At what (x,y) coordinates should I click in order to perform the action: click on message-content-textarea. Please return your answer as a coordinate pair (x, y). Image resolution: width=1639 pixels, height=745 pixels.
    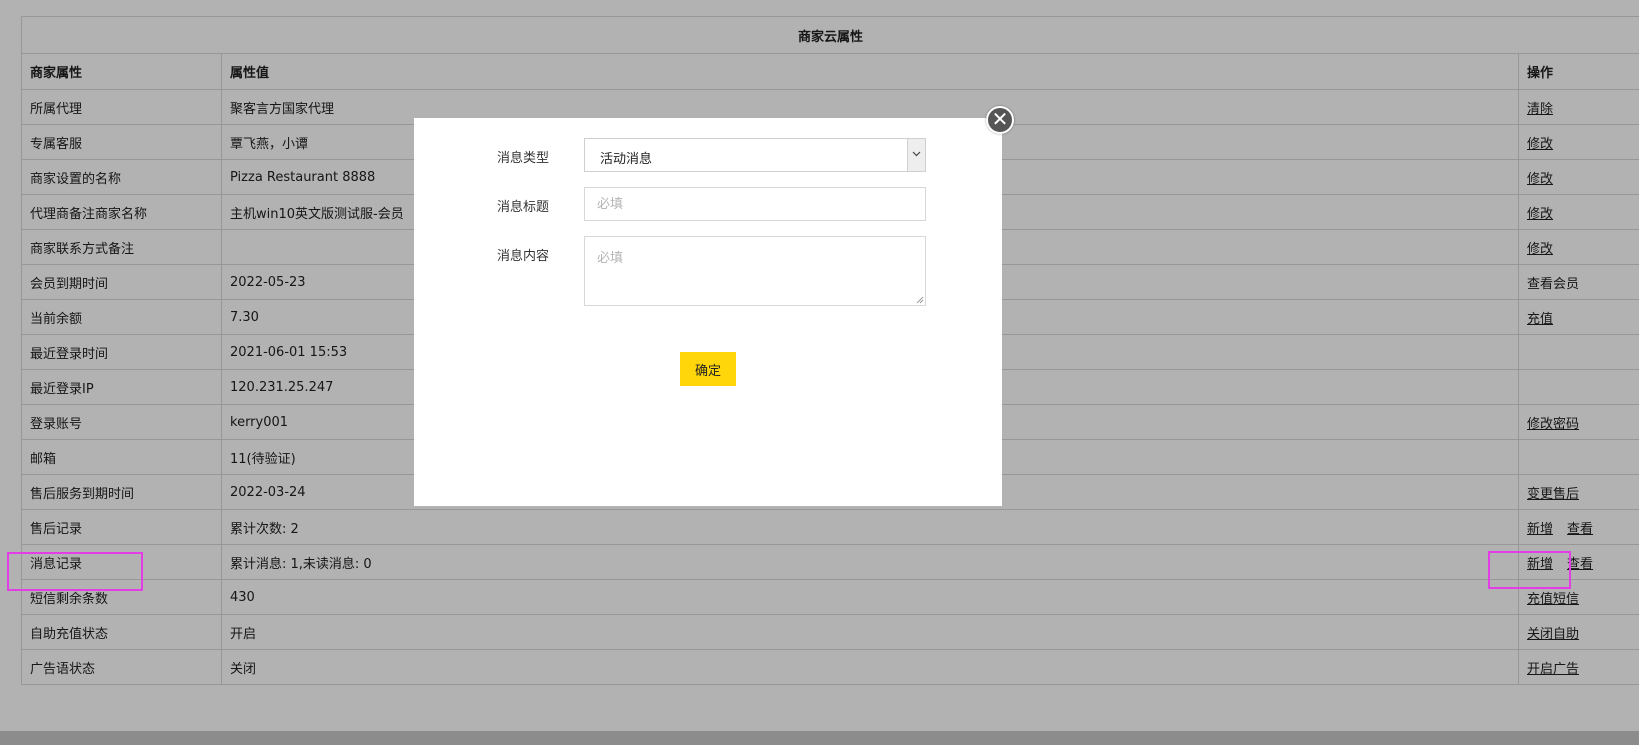
    Looking at the image, I should click on (755, 271).